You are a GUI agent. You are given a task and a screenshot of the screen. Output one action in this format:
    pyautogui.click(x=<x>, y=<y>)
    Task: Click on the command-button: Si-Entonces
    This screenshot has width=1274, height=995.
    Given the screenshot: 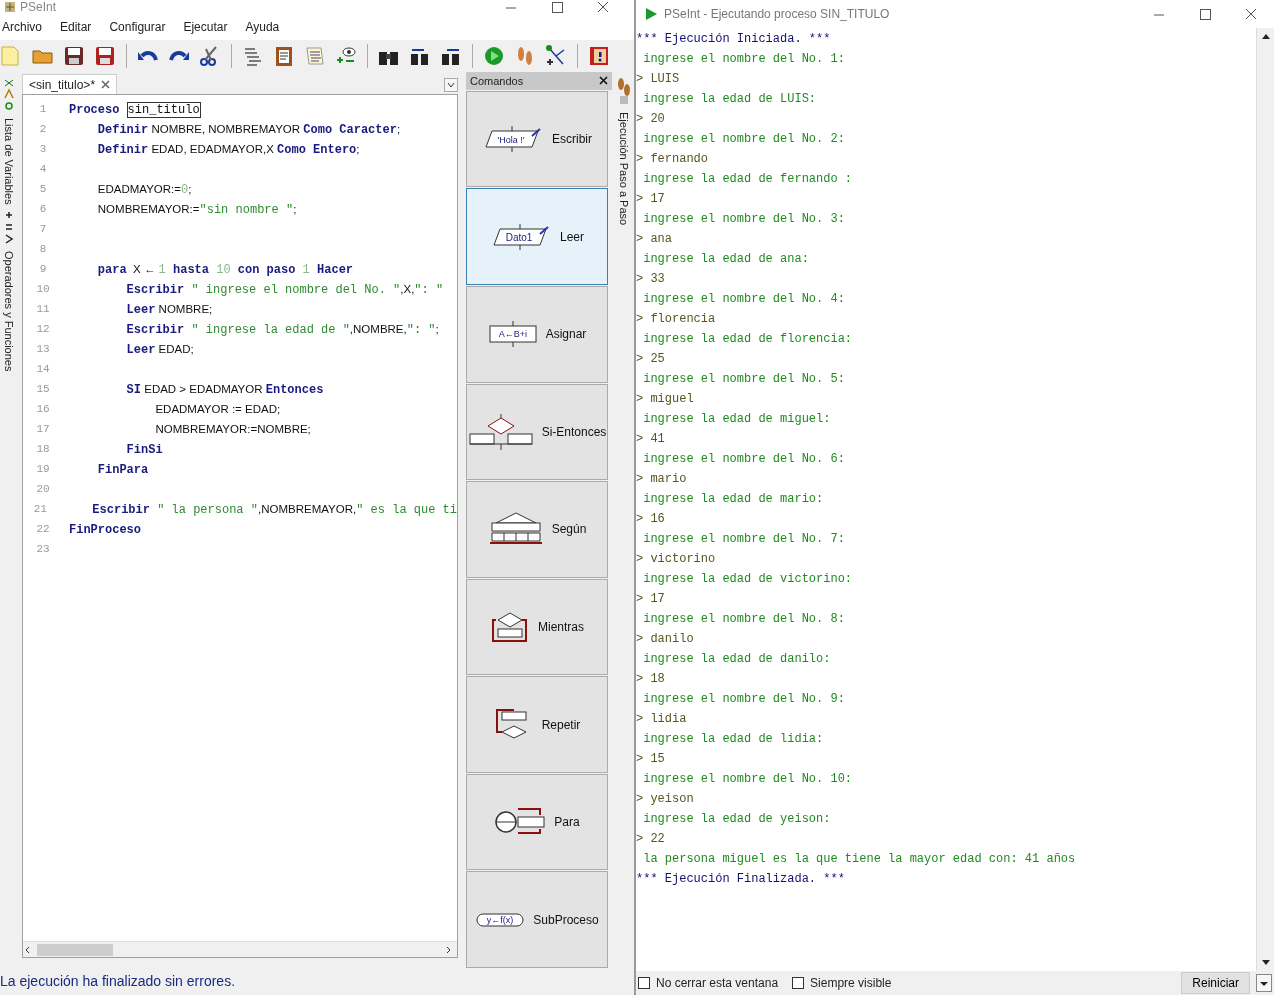 What is the action you would take?
    pyautogui.click(x=537, y=432)
    